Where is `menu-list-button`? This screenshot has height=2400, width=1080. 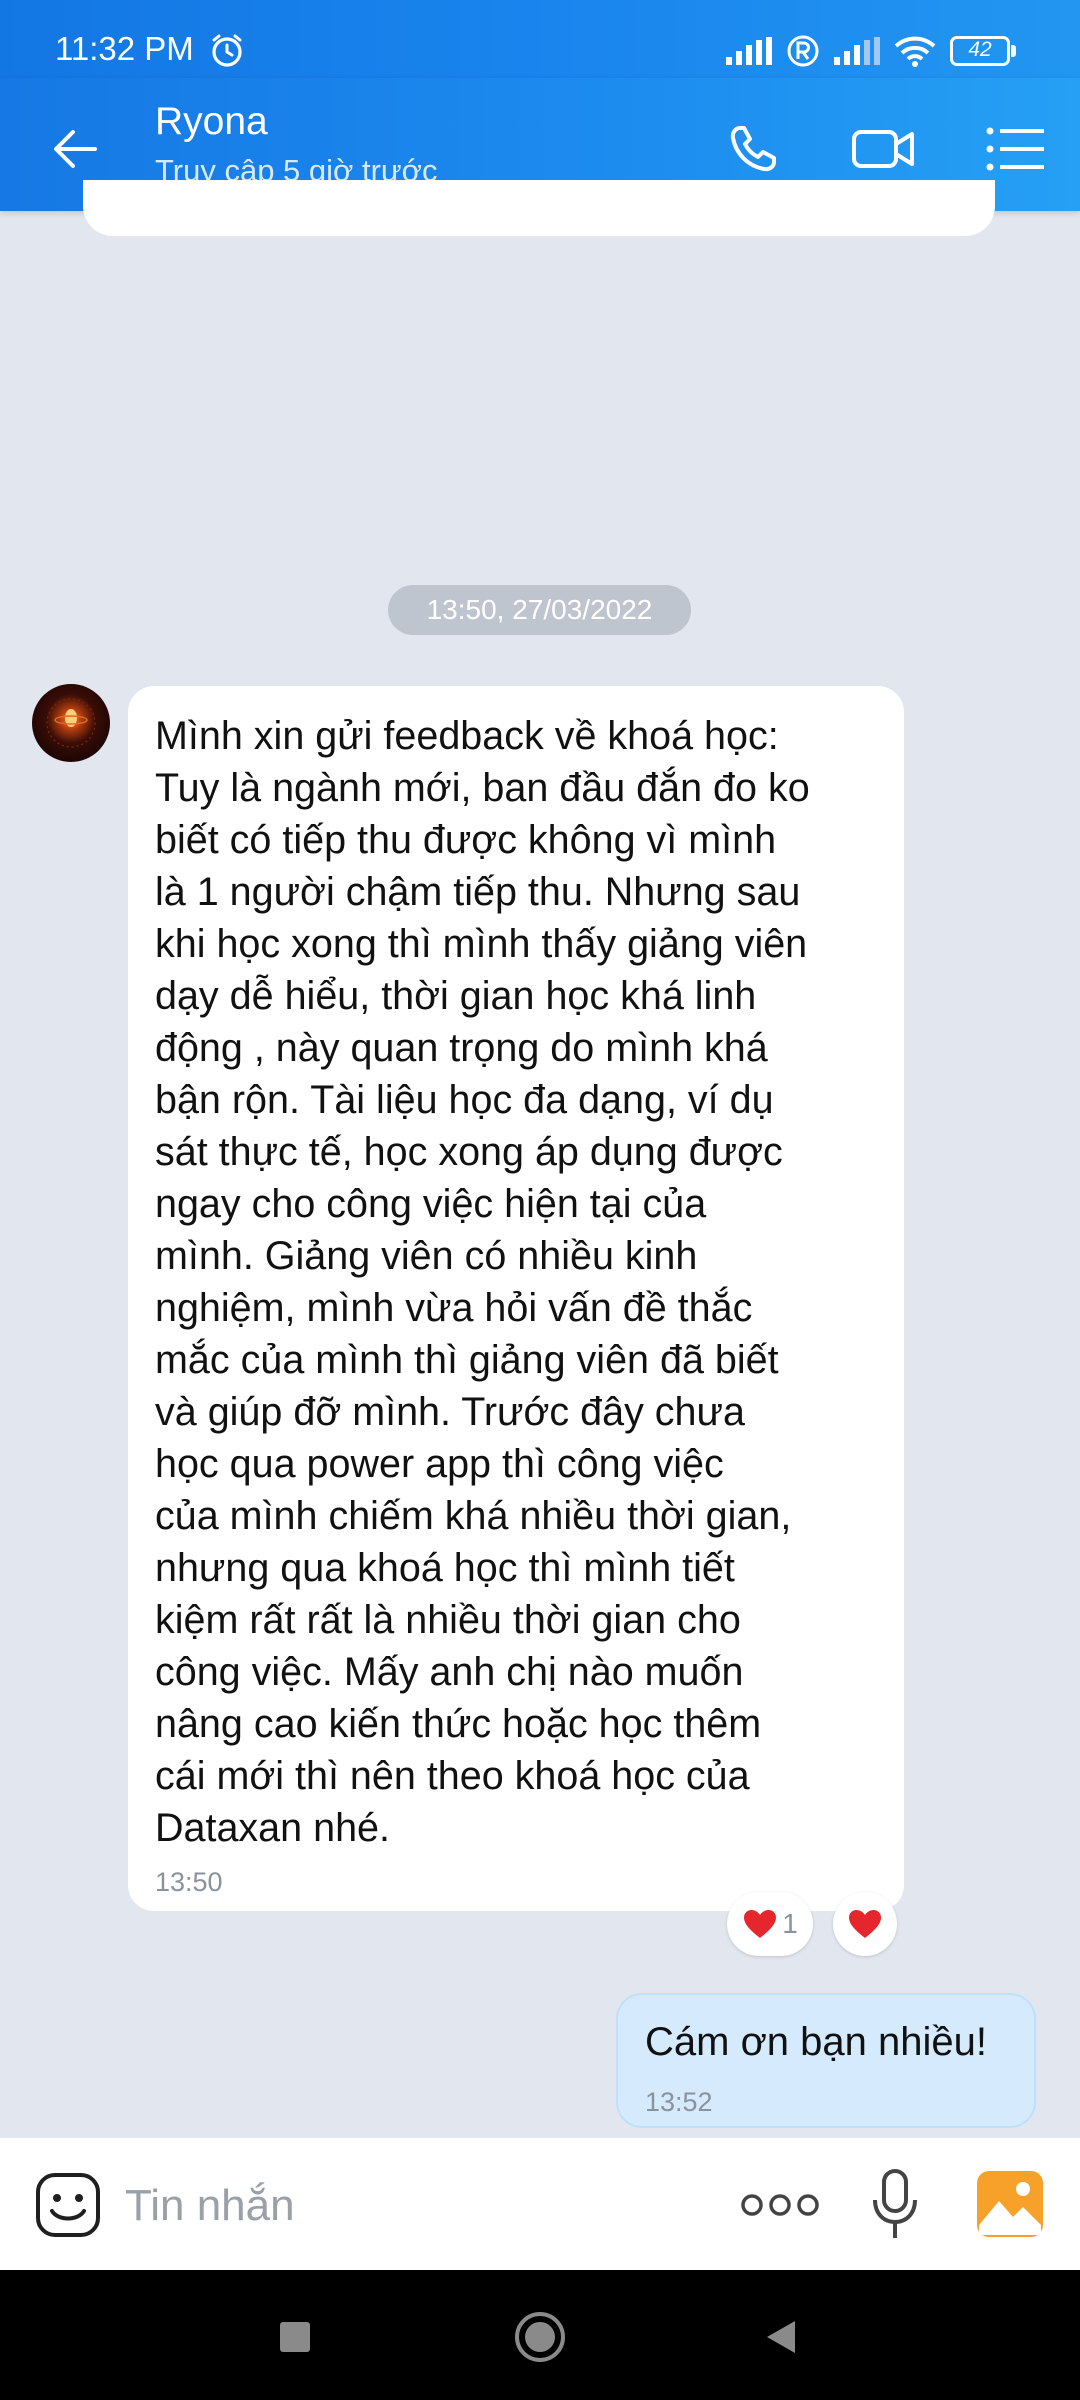
menu-list-button is located at coordinates (1015, 149).